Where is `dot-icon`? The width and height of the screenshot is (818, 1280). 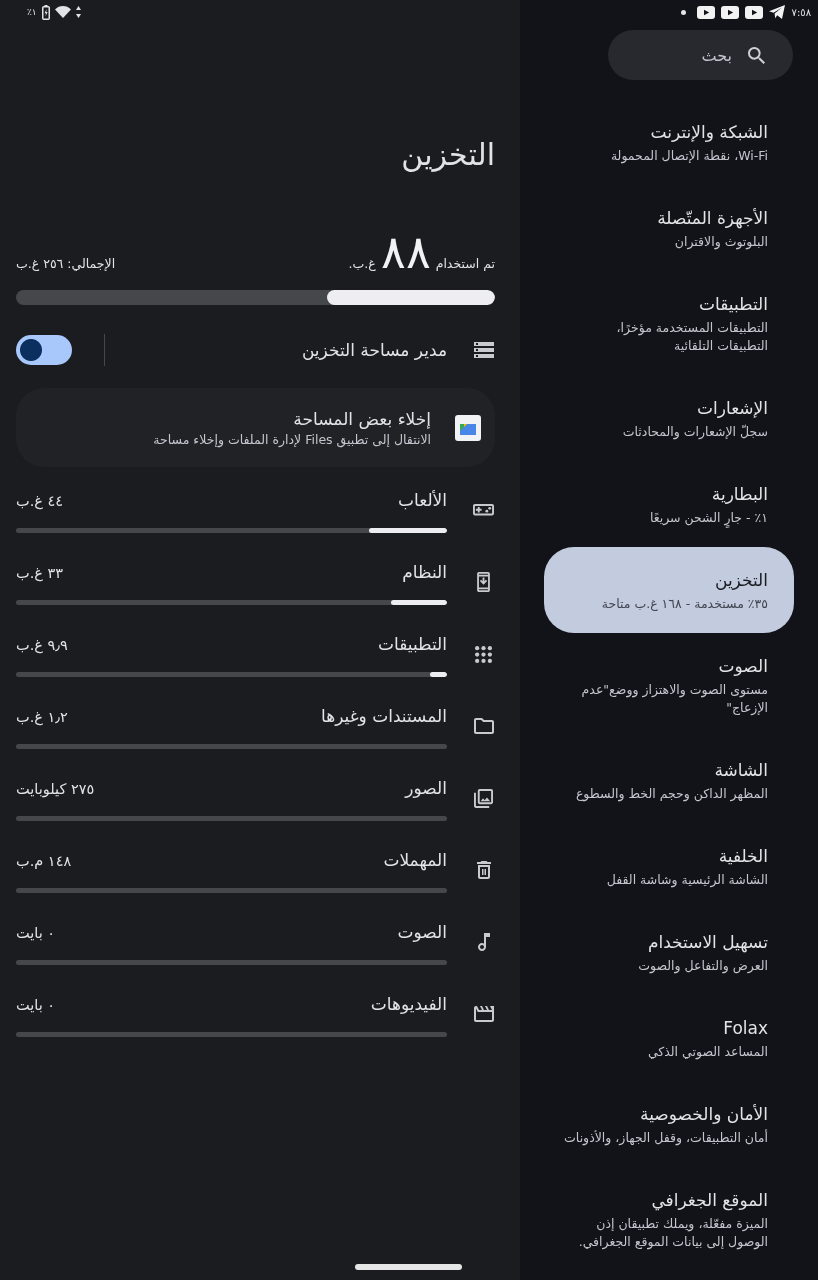 dot-icon is located at coordinates (683, 12).